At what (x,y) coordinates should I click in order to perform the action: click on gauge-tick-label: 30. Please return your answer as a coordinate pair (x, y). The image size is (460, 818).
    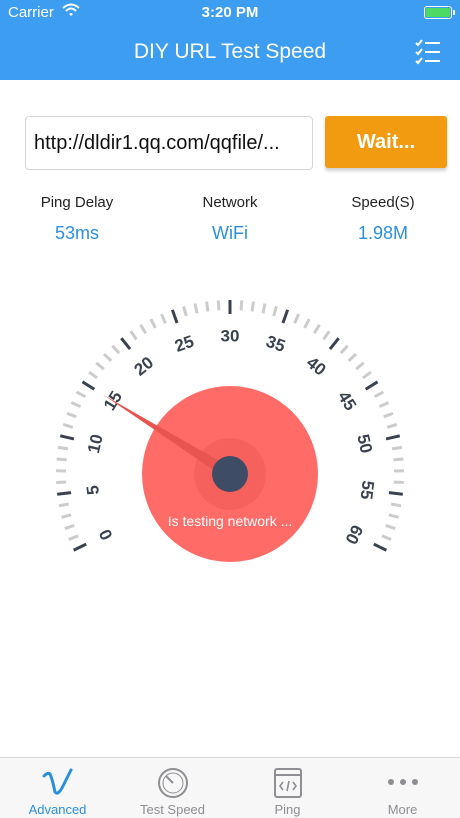
    Looking at the image, I should click on (230, 336).